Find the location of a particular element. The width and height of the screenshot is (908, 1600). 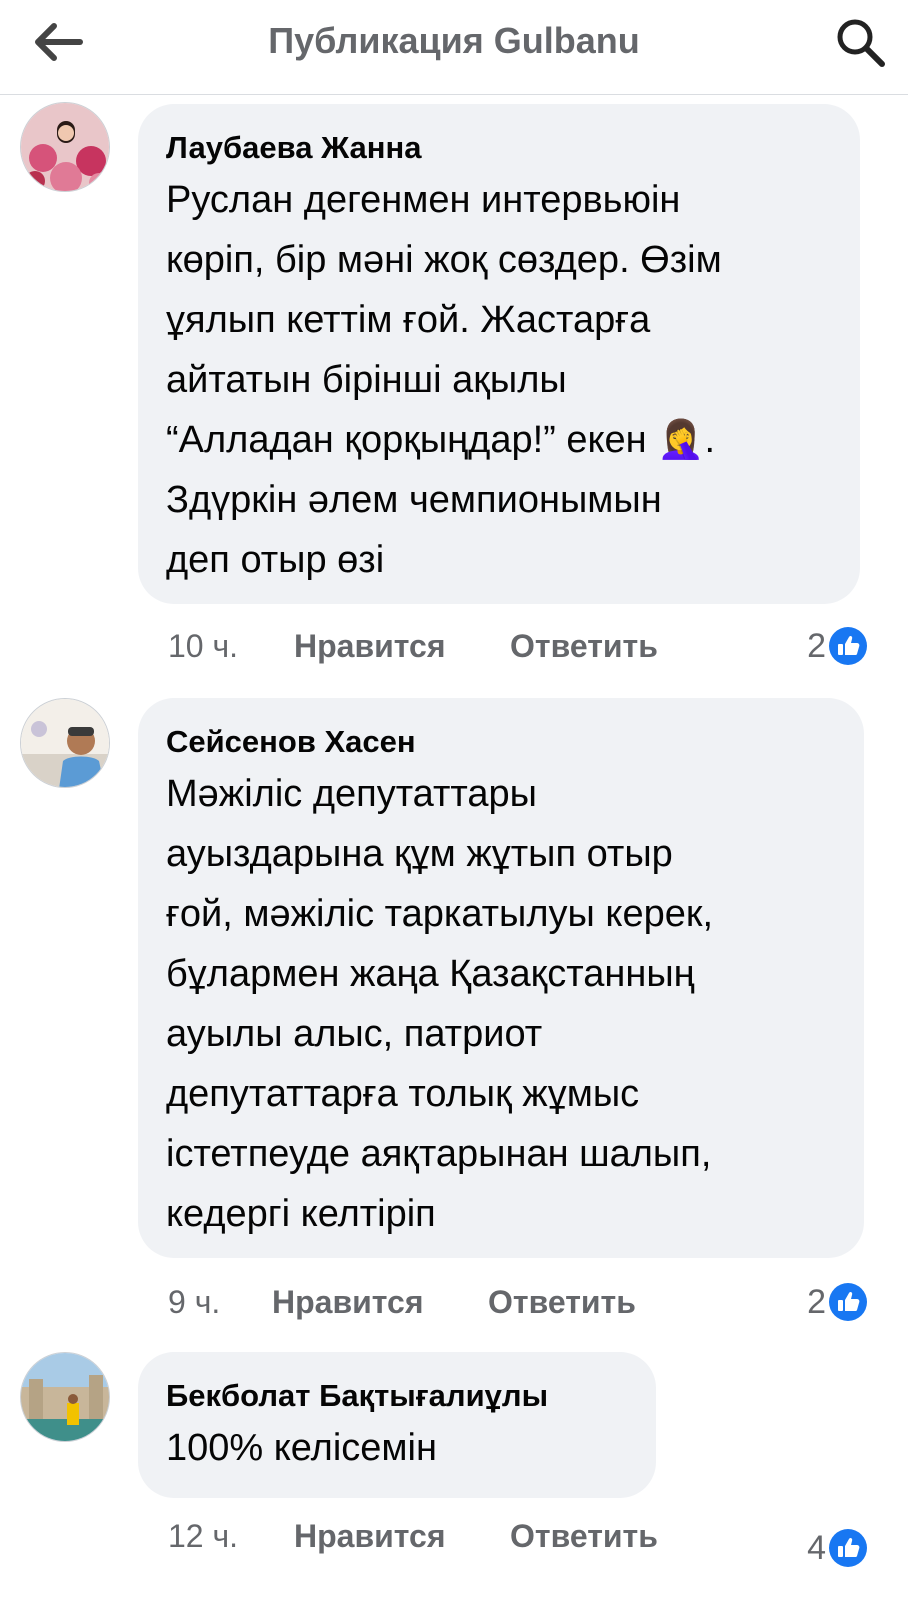

page-title: Публикация Gulbanu is located at coordinates (454, 40).